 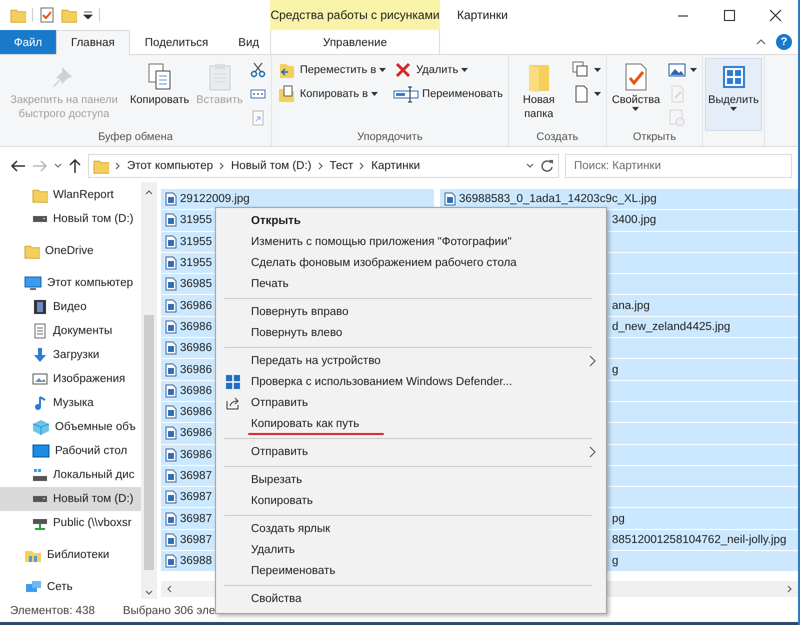 What do you see at coordinates (678, 166) in the screenshot?
I see `search-field: Поиск: Картинки` at bounding box center [678, 166].